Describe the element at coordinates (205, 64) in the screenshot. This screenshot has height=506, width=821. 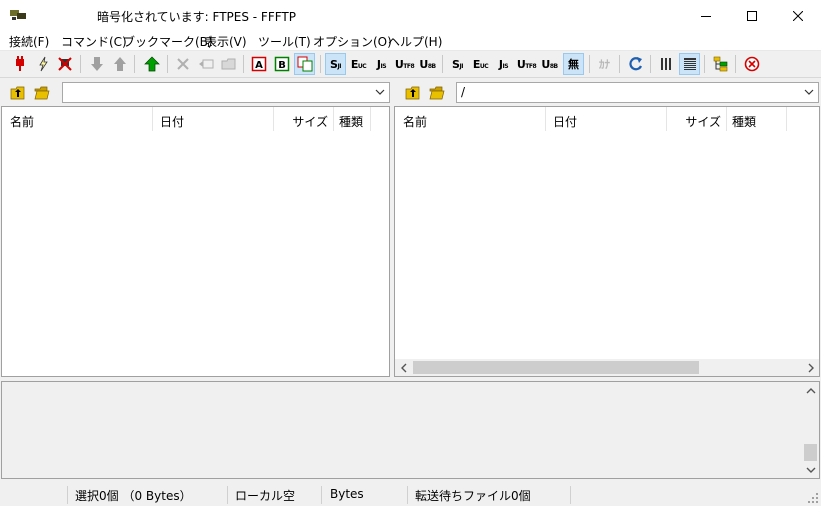
I see `rename-button` at that location.